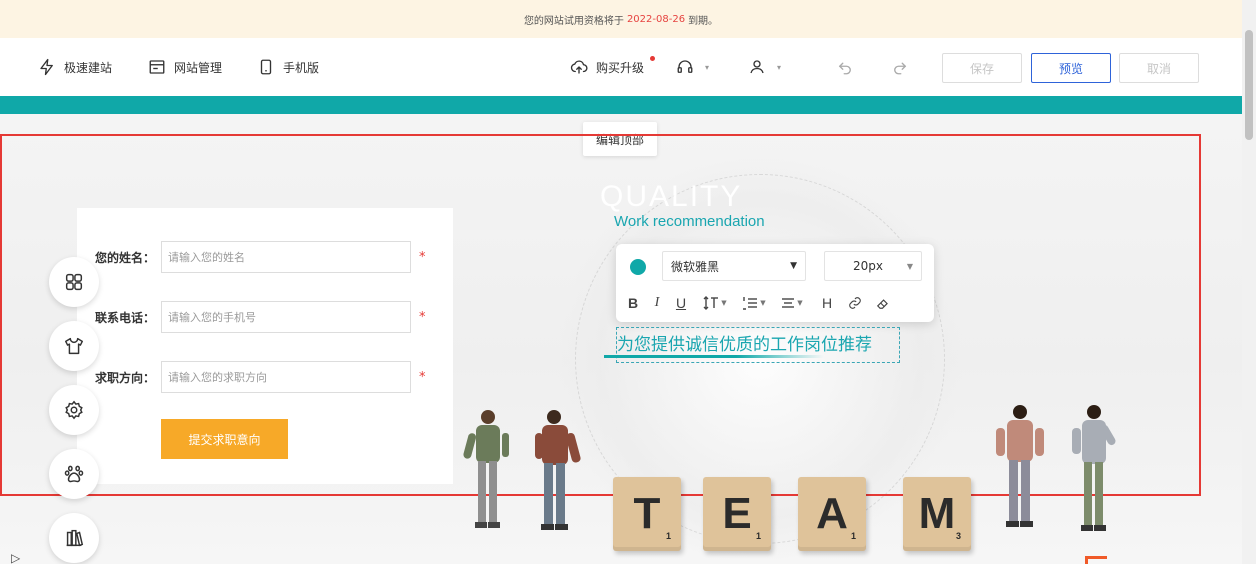  What do you see at coordinates (1249, 85) in the screenshot?
I see `scrollbar-thumb` at bounding box center [1249, 85].